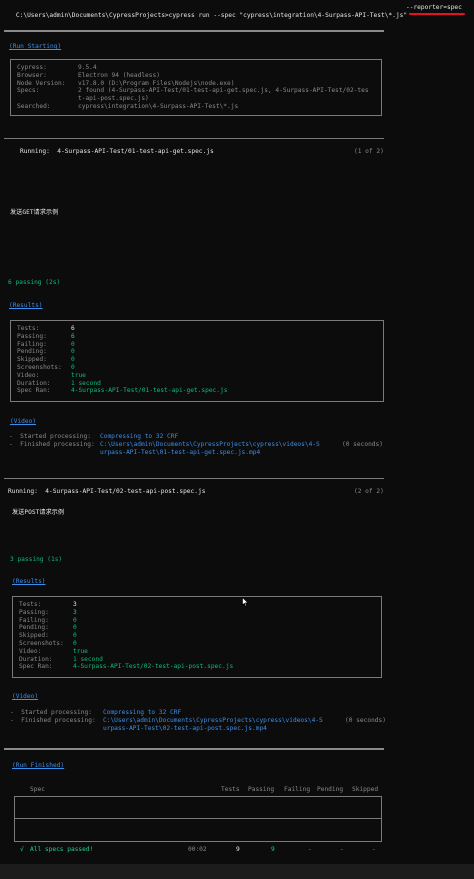  Describe the element at coordinates (28, 328) in the screenshot. I see `spec1-result-label: Tests:` at that location.